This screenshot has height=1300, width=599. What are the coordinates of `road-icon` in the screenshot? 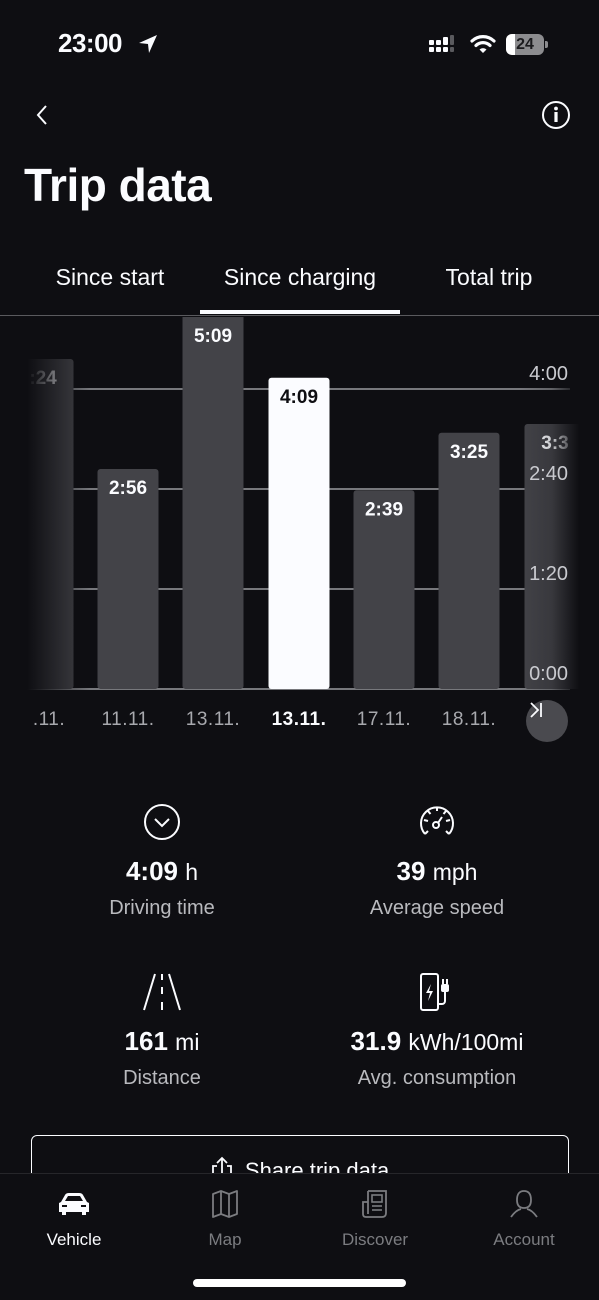 It's located at (162, 992).